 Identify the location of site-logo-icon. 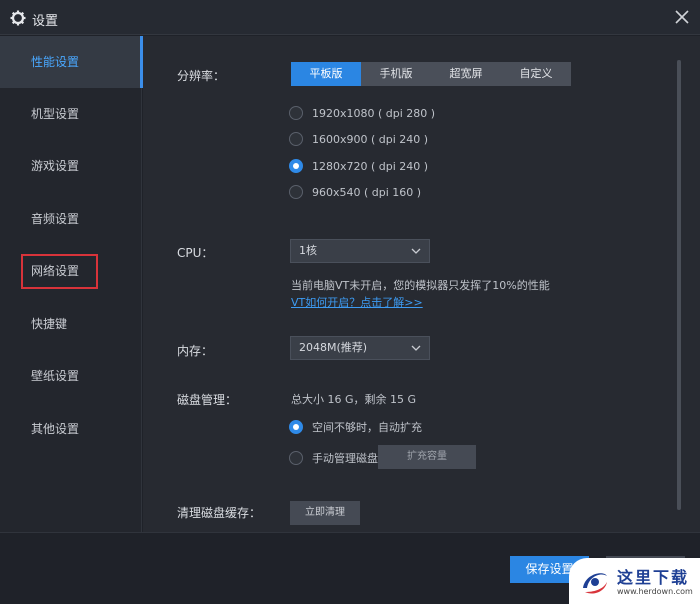
(595, 583).